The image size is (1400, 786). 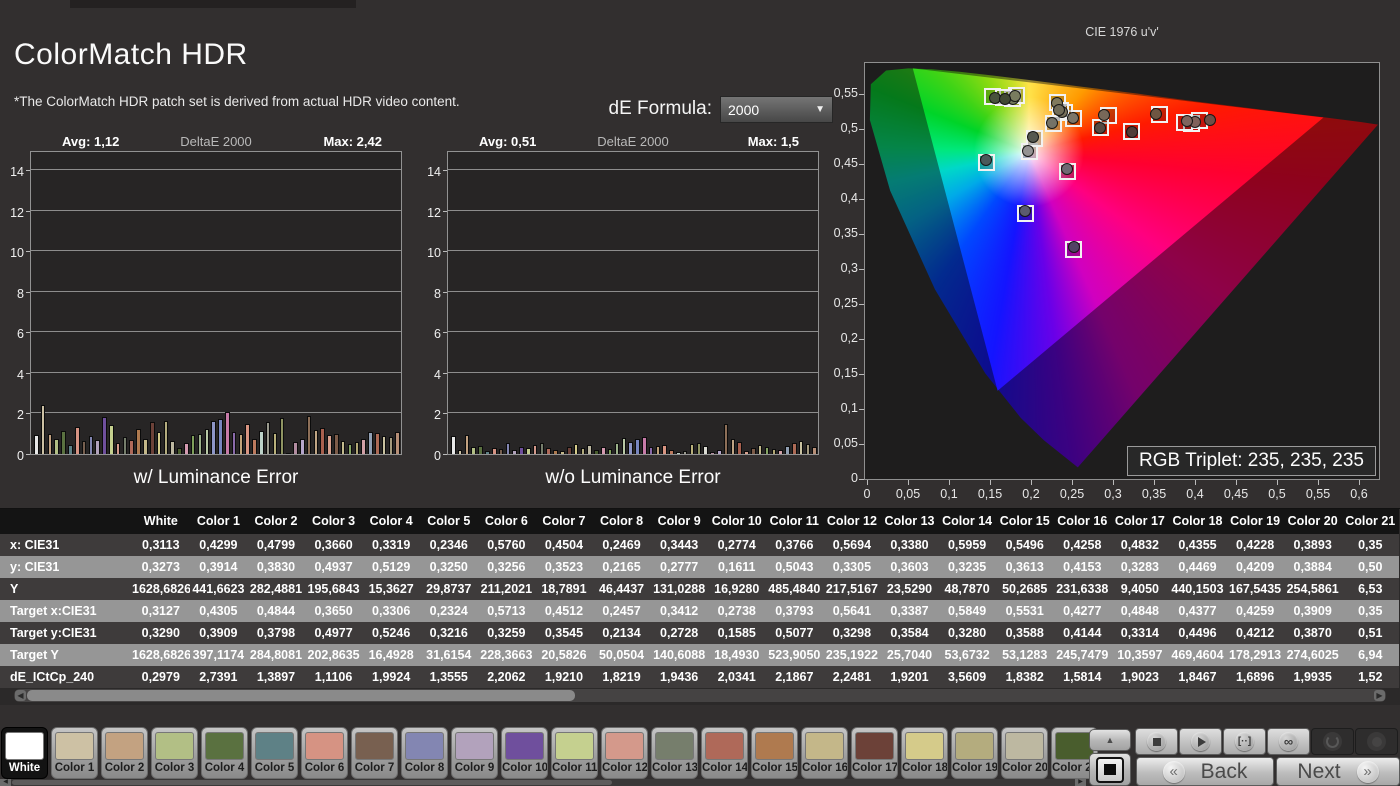 What do you see at coordinates (624, 753) in the screenshot?
I see `patch-tab-color-12: Color 12` at bounding box center [624, 753].